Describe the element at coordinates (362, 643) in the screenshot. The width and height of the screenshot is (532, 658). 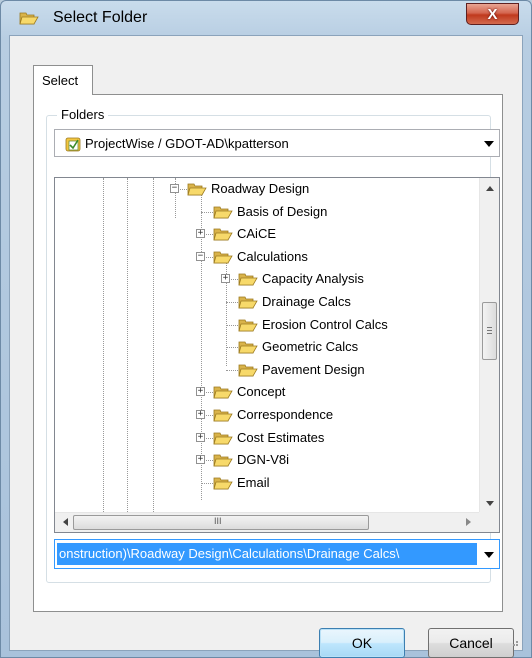
I see `ok-button: OK` at that location.